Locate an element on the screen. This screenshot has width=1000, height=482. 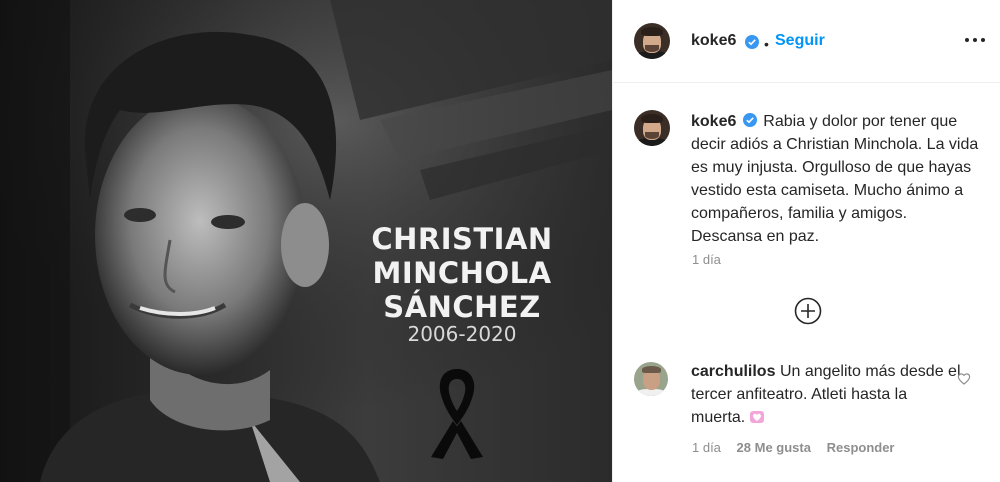
comment-username: carchulilos is located at coordinates (733, 371).